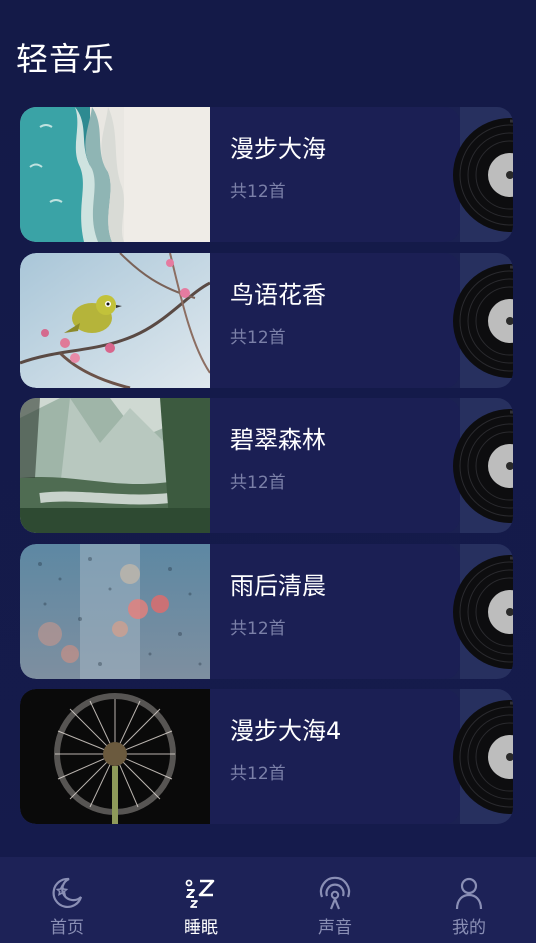 This screenshot has width=536, height=943. I want to click on bird-blossom-image, so click(115, 320).